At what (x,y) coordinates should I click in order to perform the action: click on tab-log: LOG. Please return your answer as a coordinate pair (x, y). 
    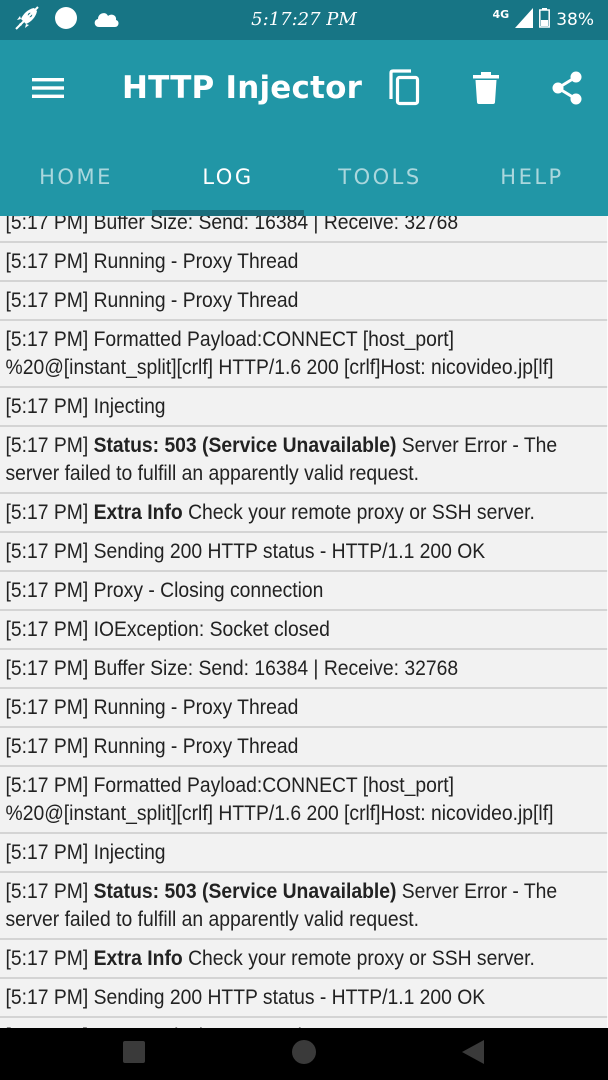
    Looking at the image, I should click on (228, 177).